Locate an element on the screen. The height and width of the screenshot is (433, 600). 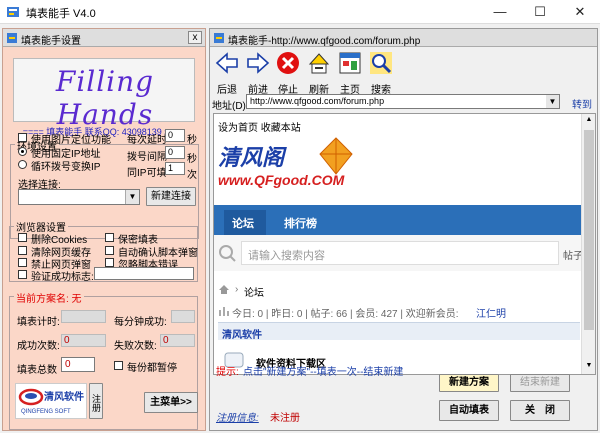
brand-name-en: QINGFENG SOFT is located at coordinates (46, 412).